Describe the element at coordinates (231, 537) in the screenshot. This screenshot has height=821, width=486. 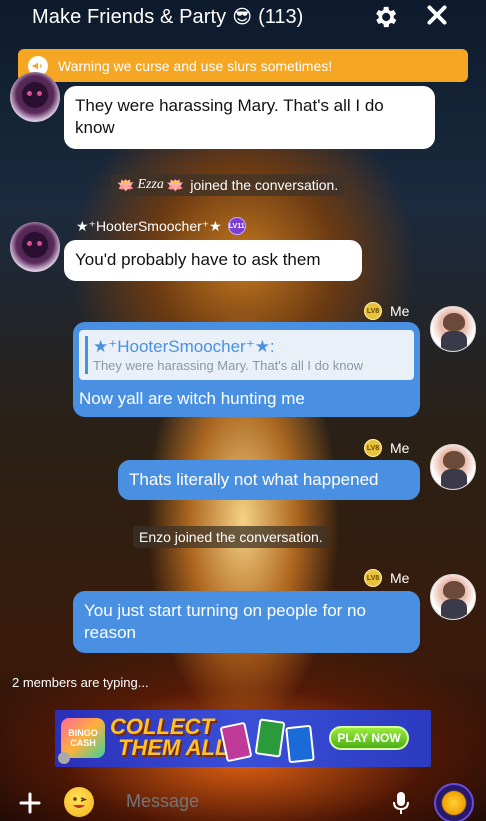
I see `system-message: Enzo joined the conversation.` at that location.